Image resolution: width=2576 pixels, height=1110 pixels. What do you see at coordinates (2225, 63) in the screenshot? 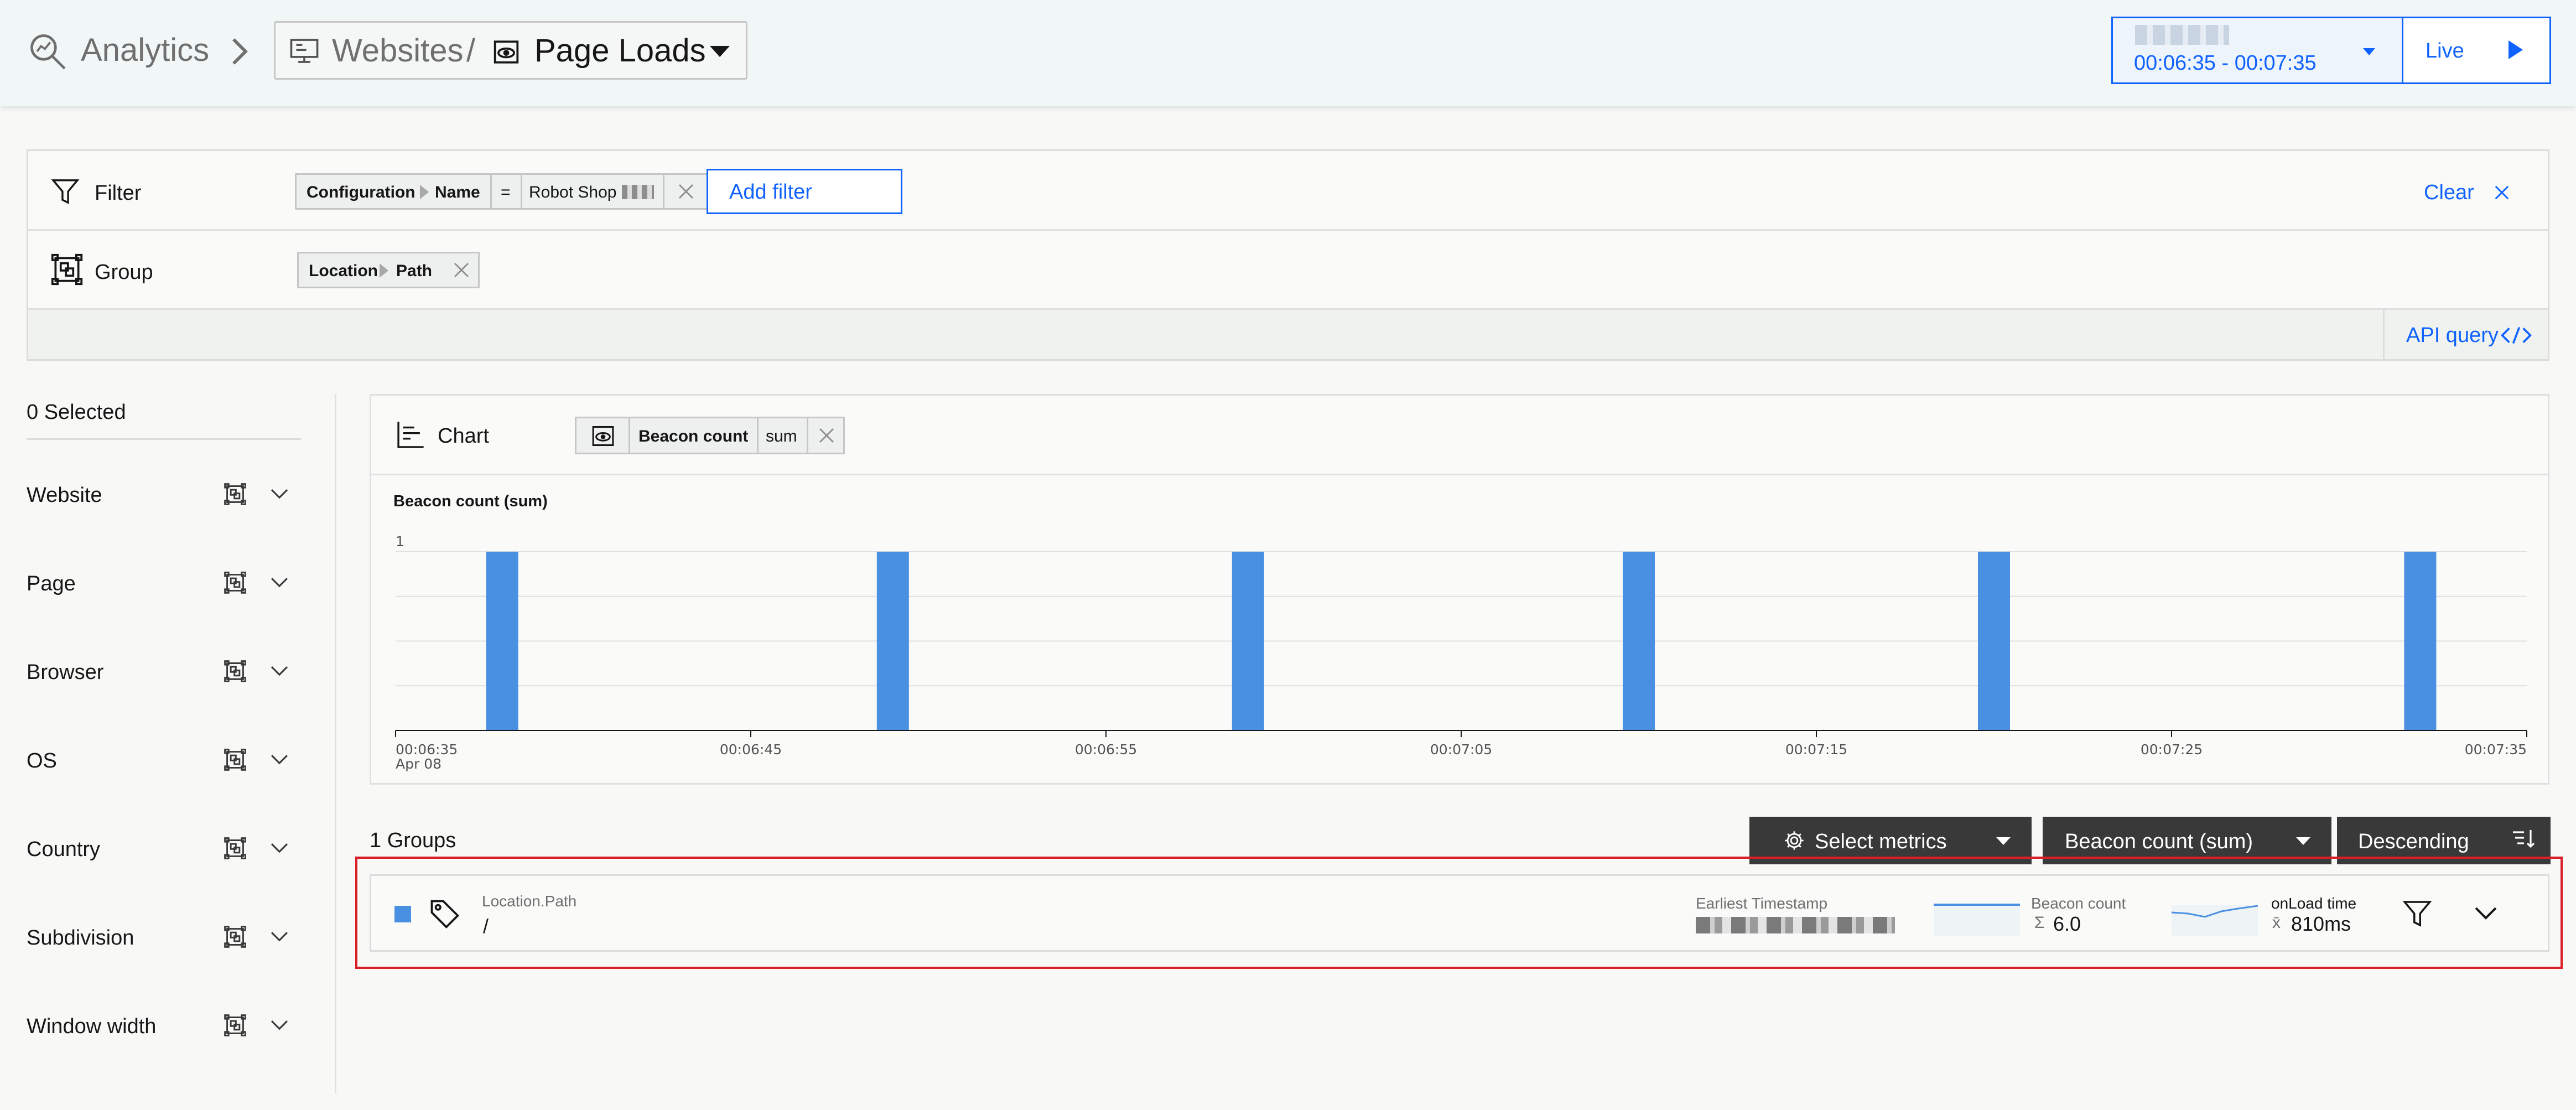
I see `time-range-value: 00:06:35 - 00:07:35` at bounding box center [2225, 63].